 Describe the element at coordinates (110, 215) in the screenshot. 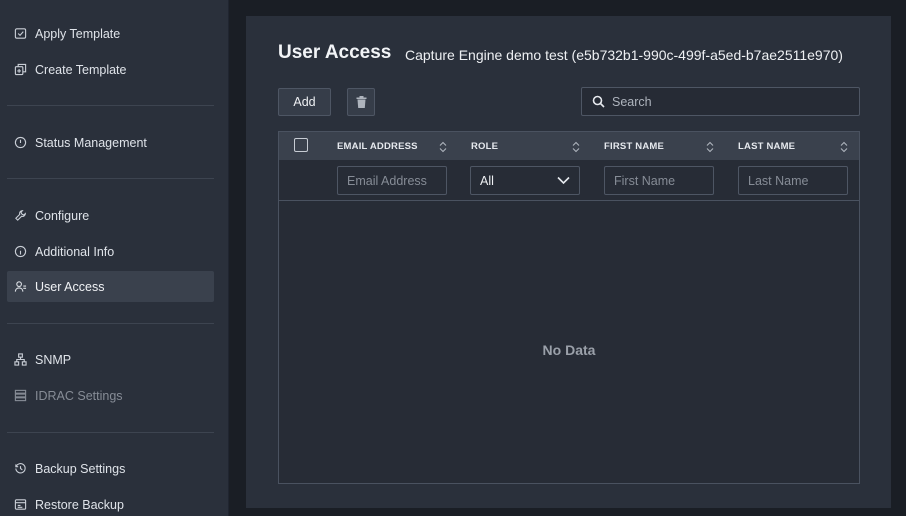

I see `sidebar-item-configure: Configure` at that location.